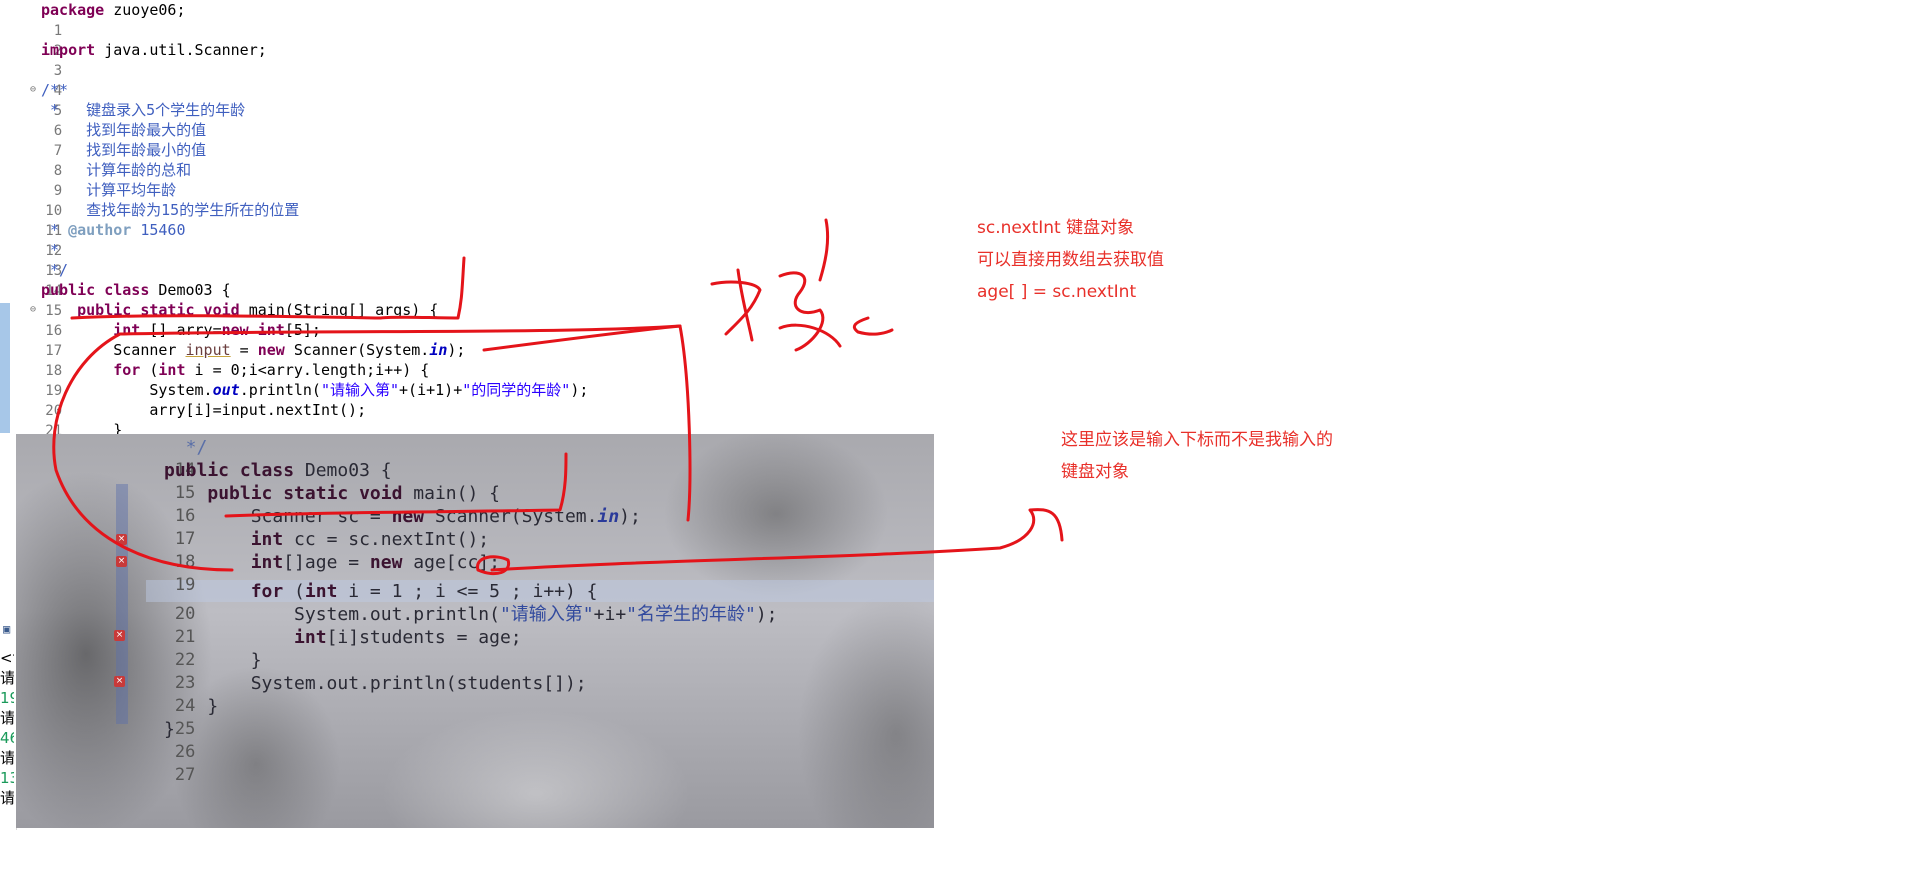 Image resolution: width=1920 pixels, height=887 pixels. What do you see at coordinates (88, 199) in the screenshot?
I see `code-line: 10 计算平均年龄` at bounding box center [88, 199].